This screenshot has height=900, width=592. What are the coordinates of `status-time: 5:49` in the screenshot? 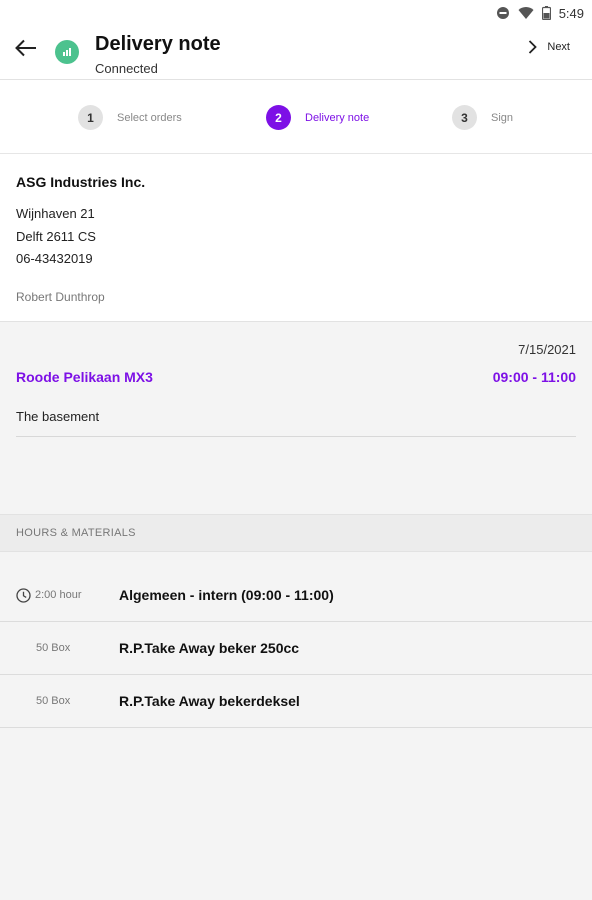 It's located at (571, 13).